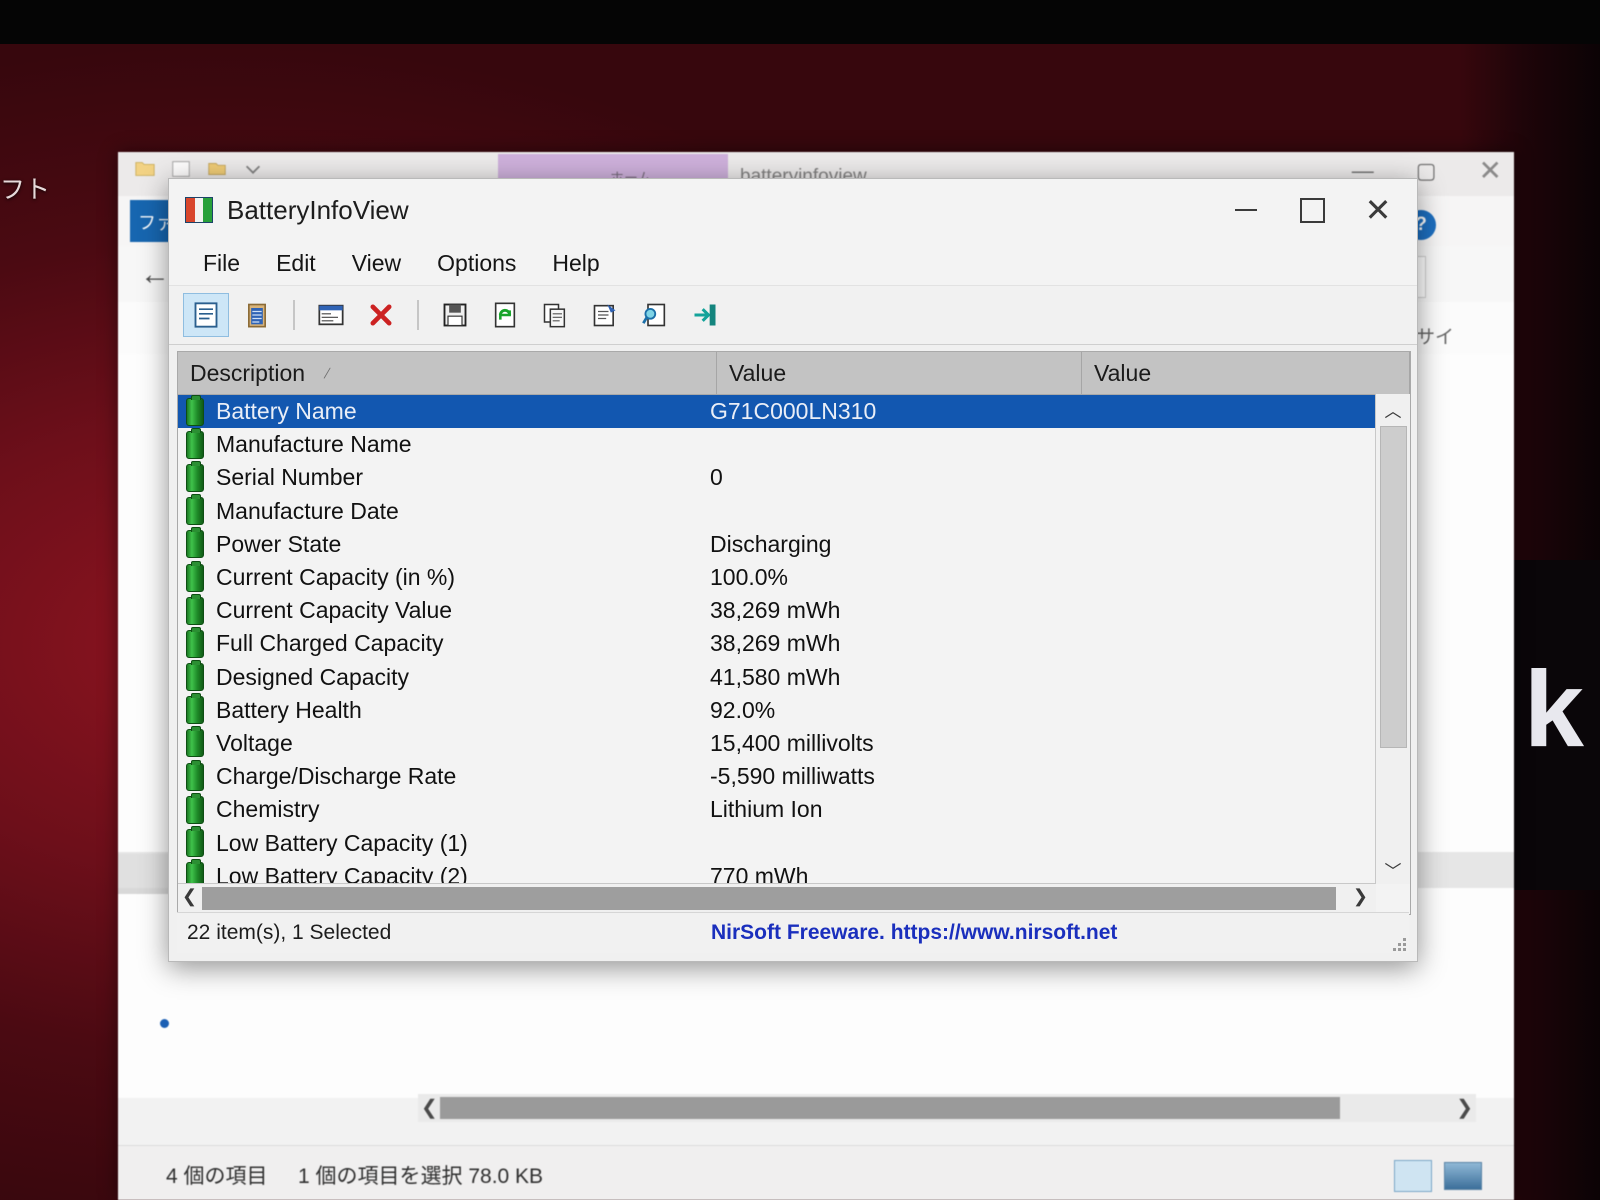 The height and width of the screenshot is (1200, 1600). What do you see at coordinates (314, 444) in the screenshot?
I see `row-description: Manufacture Name` at bounding box center [314, 444].